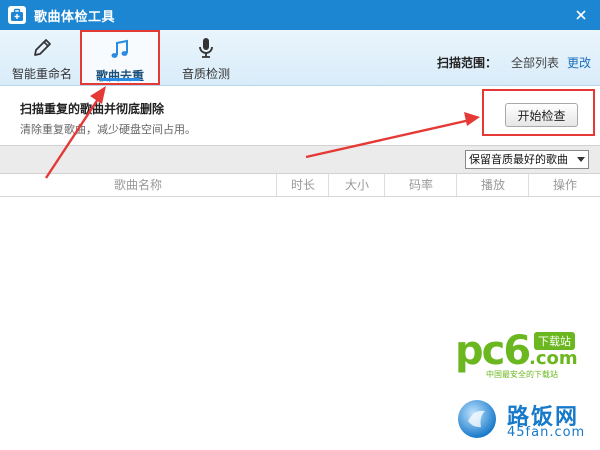 This screenshot has width=600, height=450. What do you see at coordinates (119, 76) in the screenshot?
I see `tool-label: 歌曲去重` at bounding box center [119, 76].